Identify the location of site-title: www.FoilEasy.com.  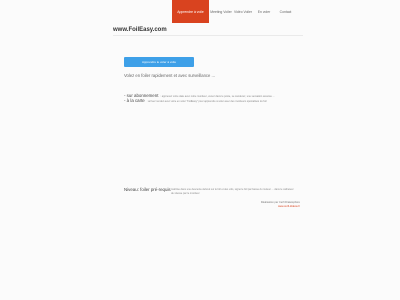
(140, 30).